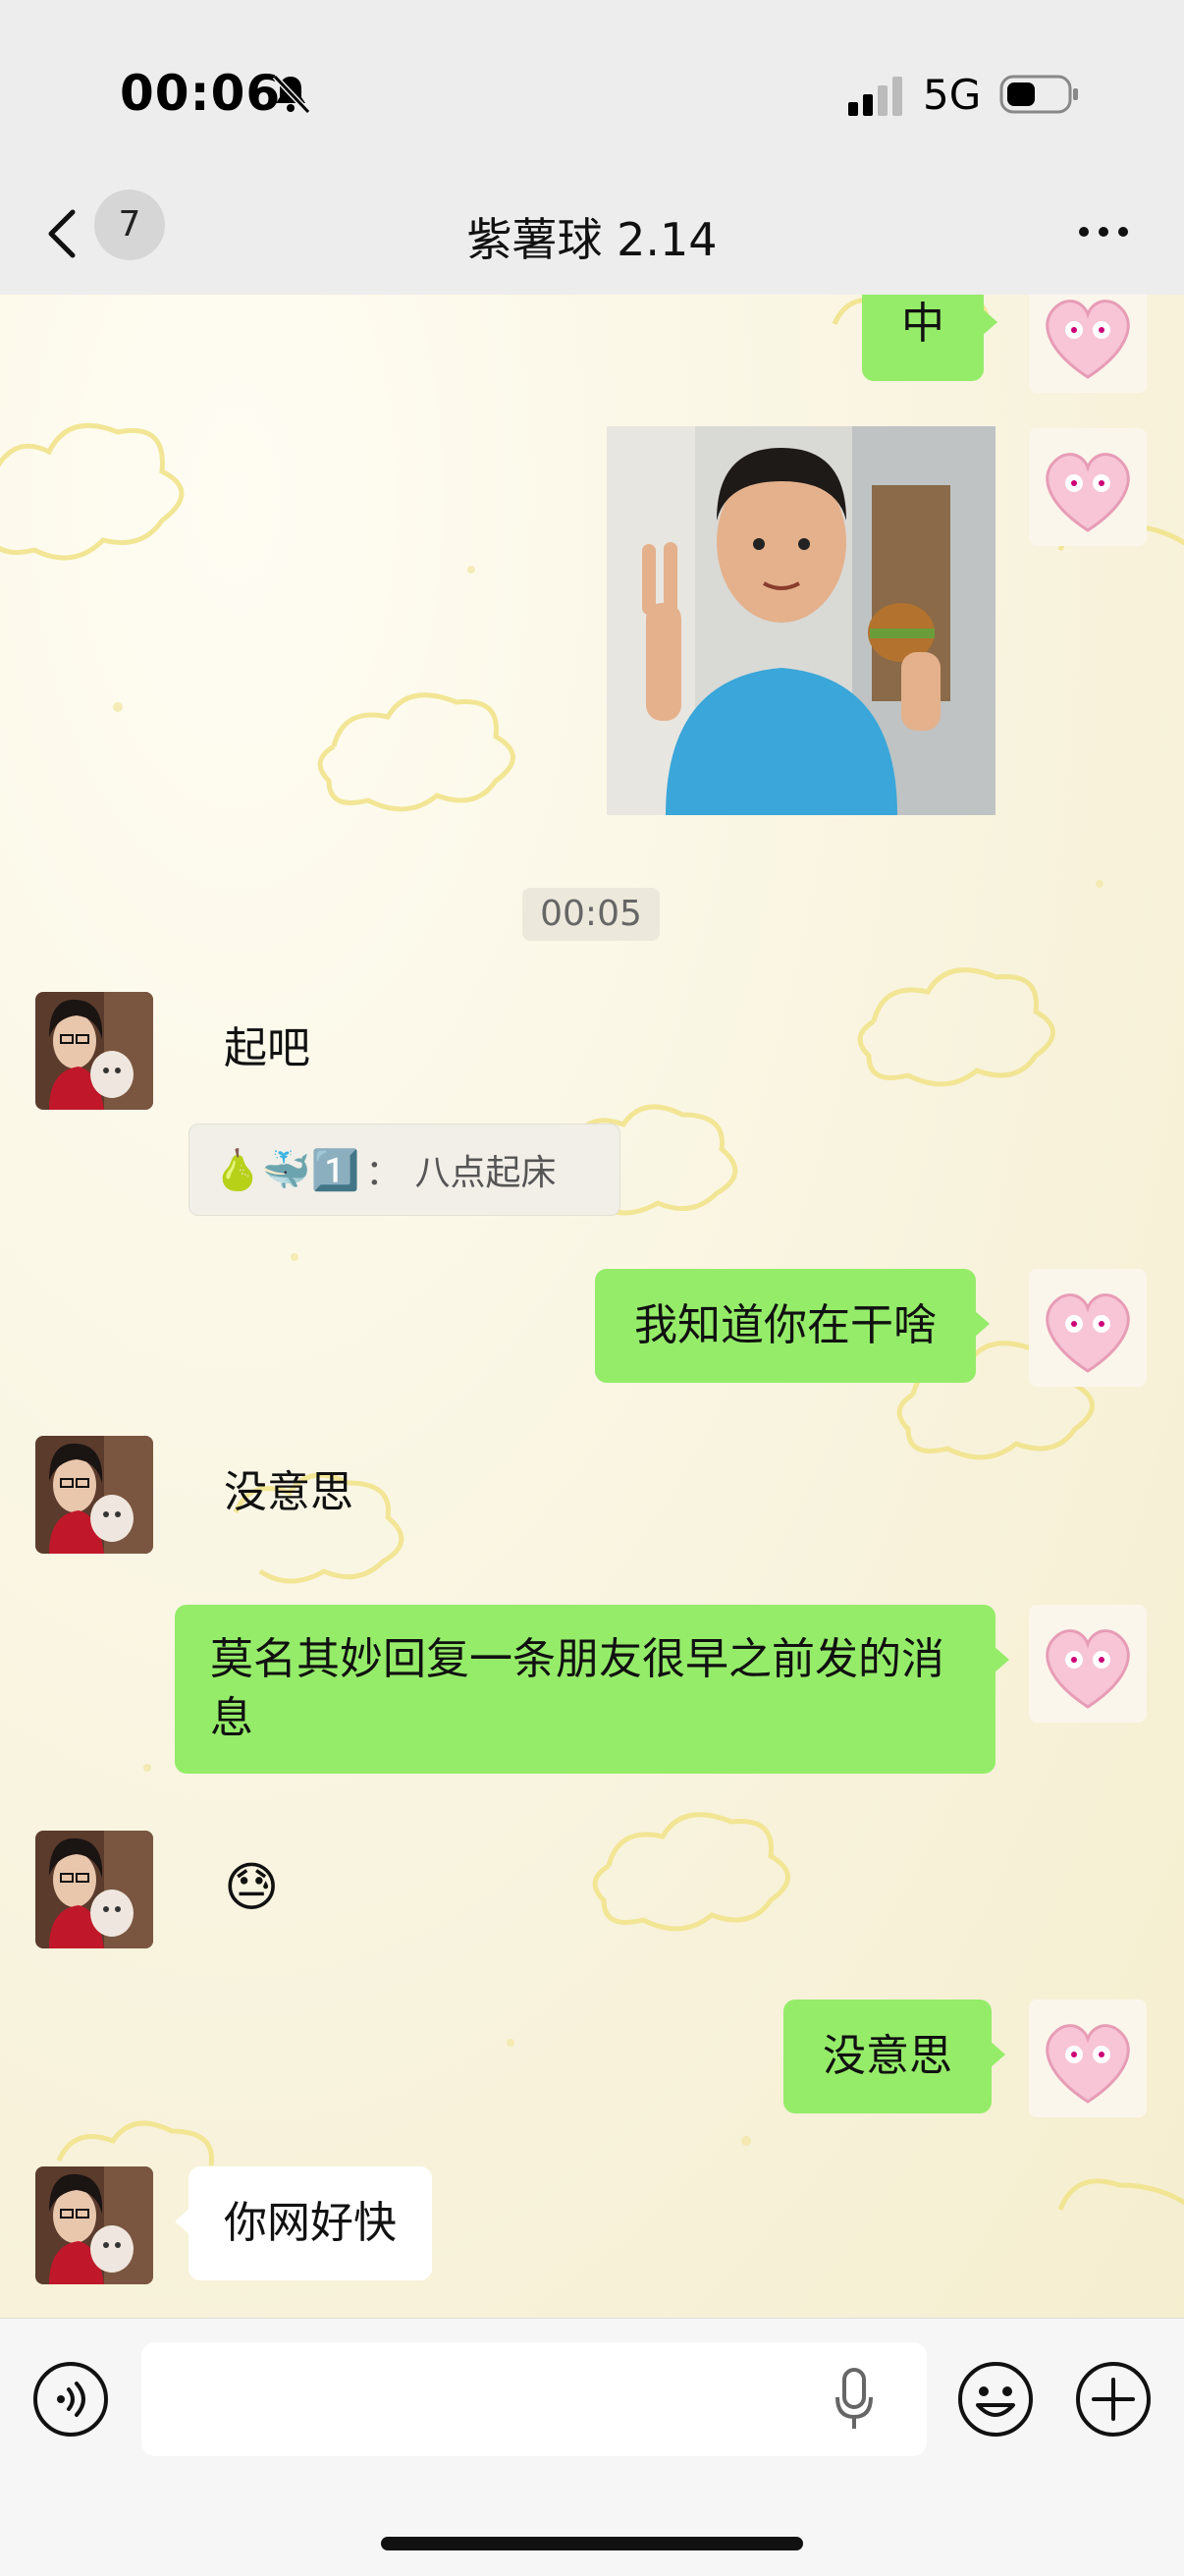  What do you see at coordinates (995, 2399) in the screenshot?
I see `emoji-icon` at bounding box center [995, 2399].